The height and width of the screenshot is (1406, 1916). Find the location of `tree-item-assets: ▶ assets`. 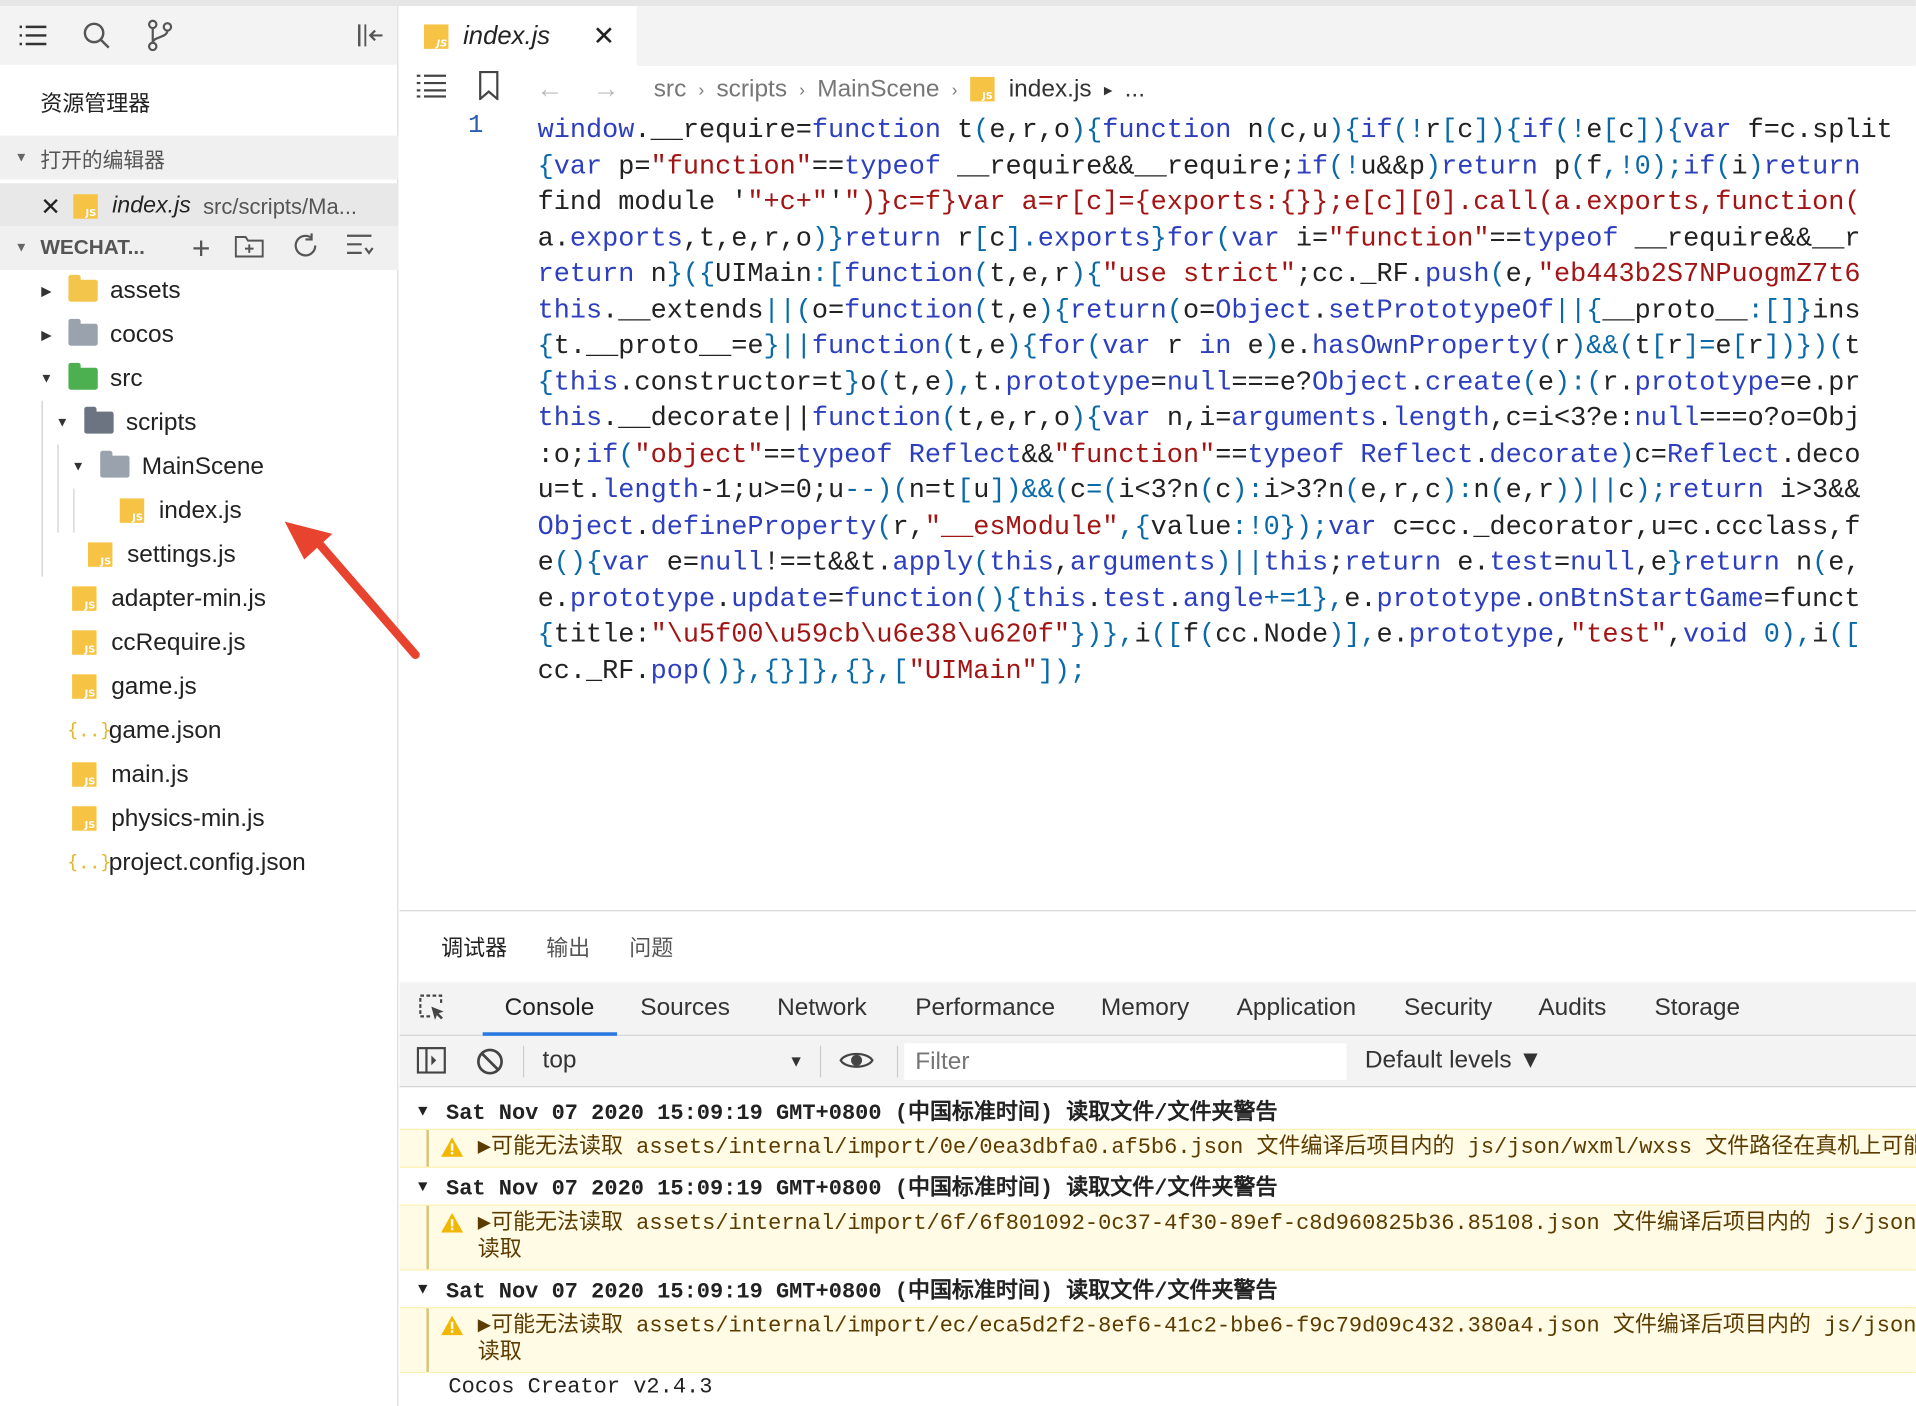

tree-item-assets: ▶ assets is located at coordinates (109, 291).